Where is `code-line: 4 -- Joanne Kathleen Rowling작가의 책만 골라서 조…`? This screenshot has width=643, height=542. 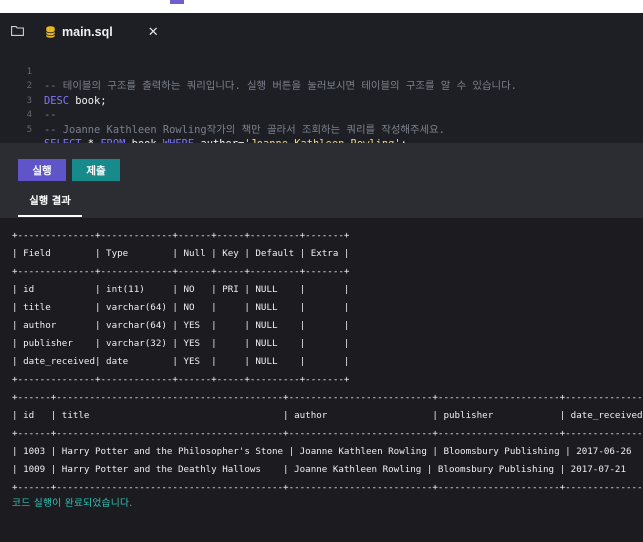 code-line: 4 -- Joanne Kathleen Rowling작가의 책만 골라서 조… is located at coordinates (321, 115).